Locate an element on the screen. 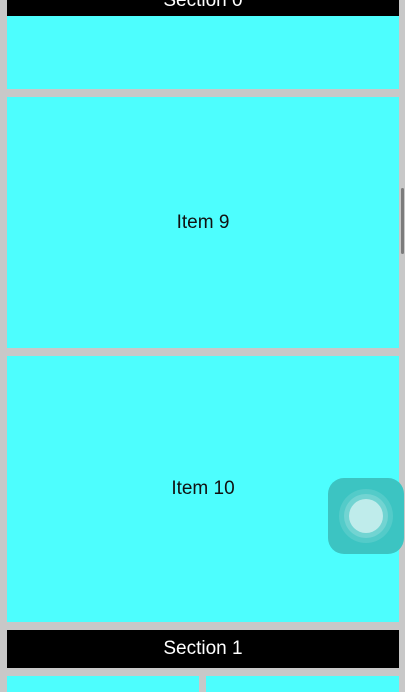 This screenshot has height=692, width=405. assistive-touch-icon is located at coordinates (366, 516).